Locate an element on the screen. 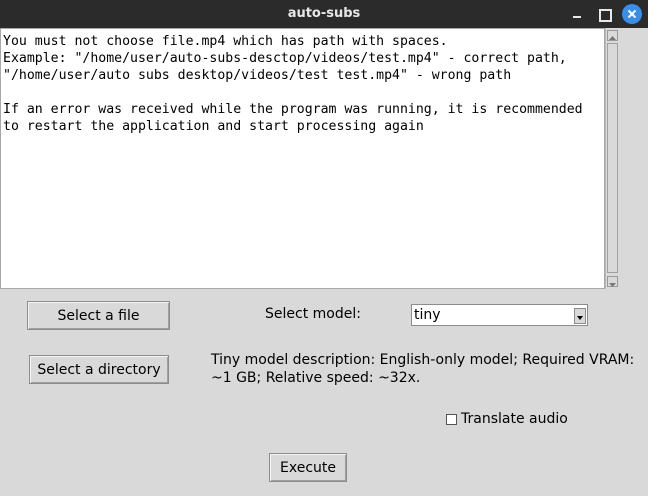  title-bar: auto-subs is located at coordinates (324, 14).